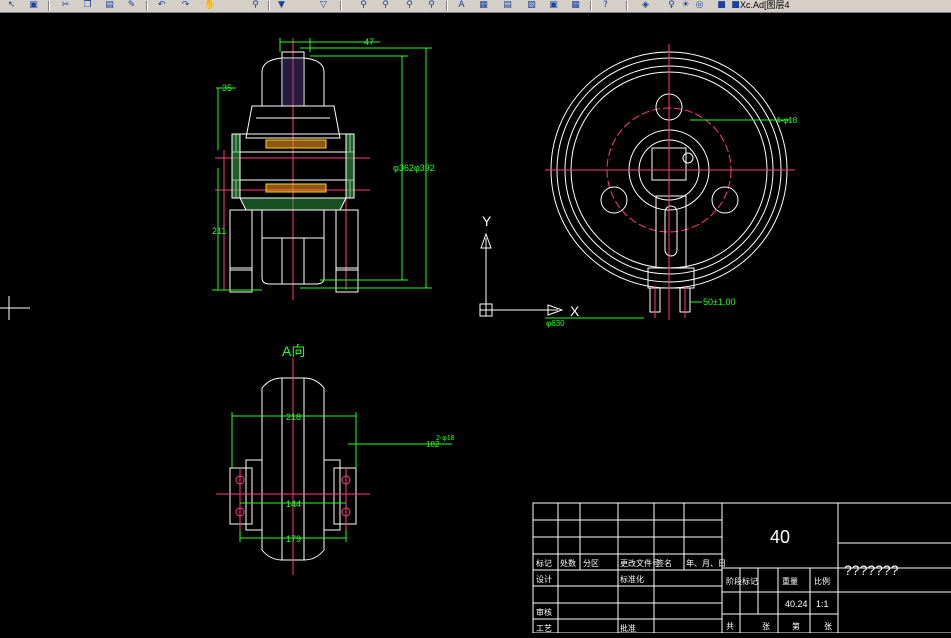  What do you see at coordinates (323, 5) in the screenshot?
I see `zoom-previous-icon: ▽` at bounding box center [323, 5].